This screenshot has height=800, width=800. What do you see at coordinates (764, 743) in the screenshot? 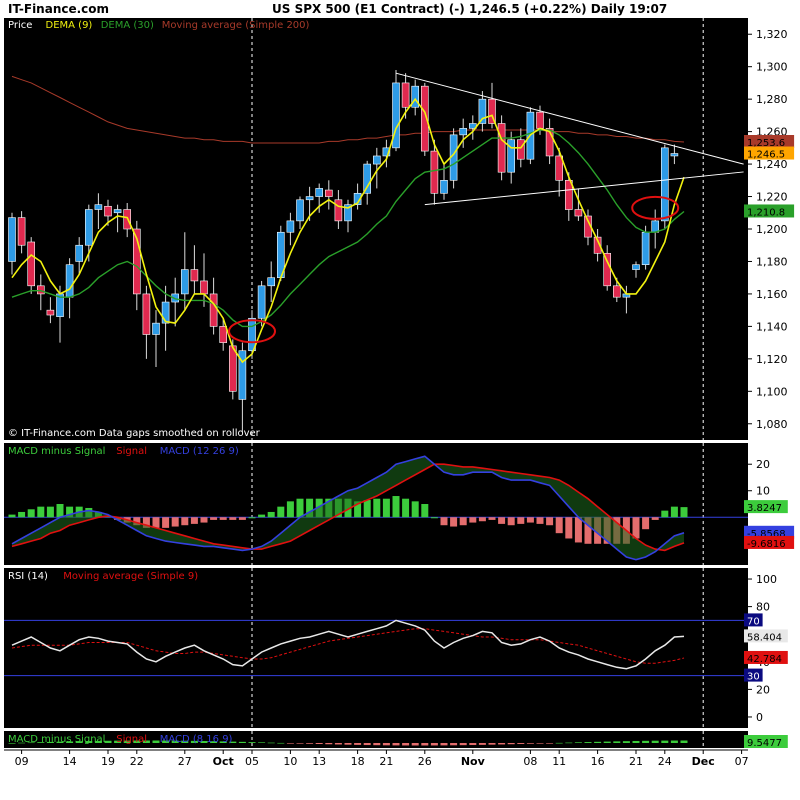
I see `axis-value-label: 9.5477` at bounding box center [764, 743].